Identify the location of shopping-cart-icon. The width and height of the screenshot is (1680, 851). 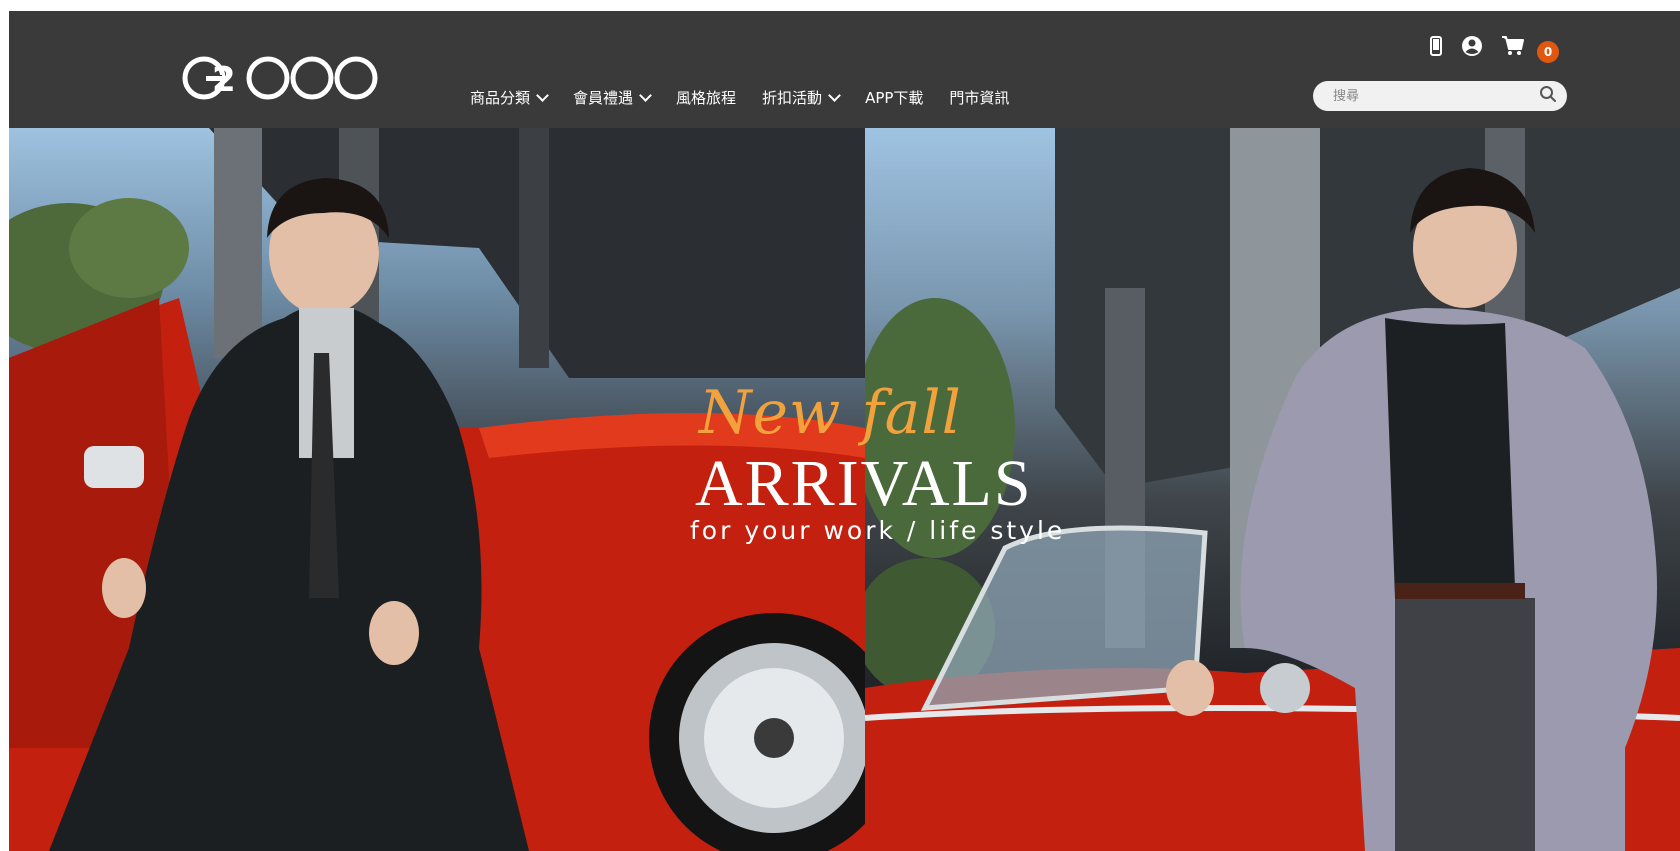
(1513, 46).